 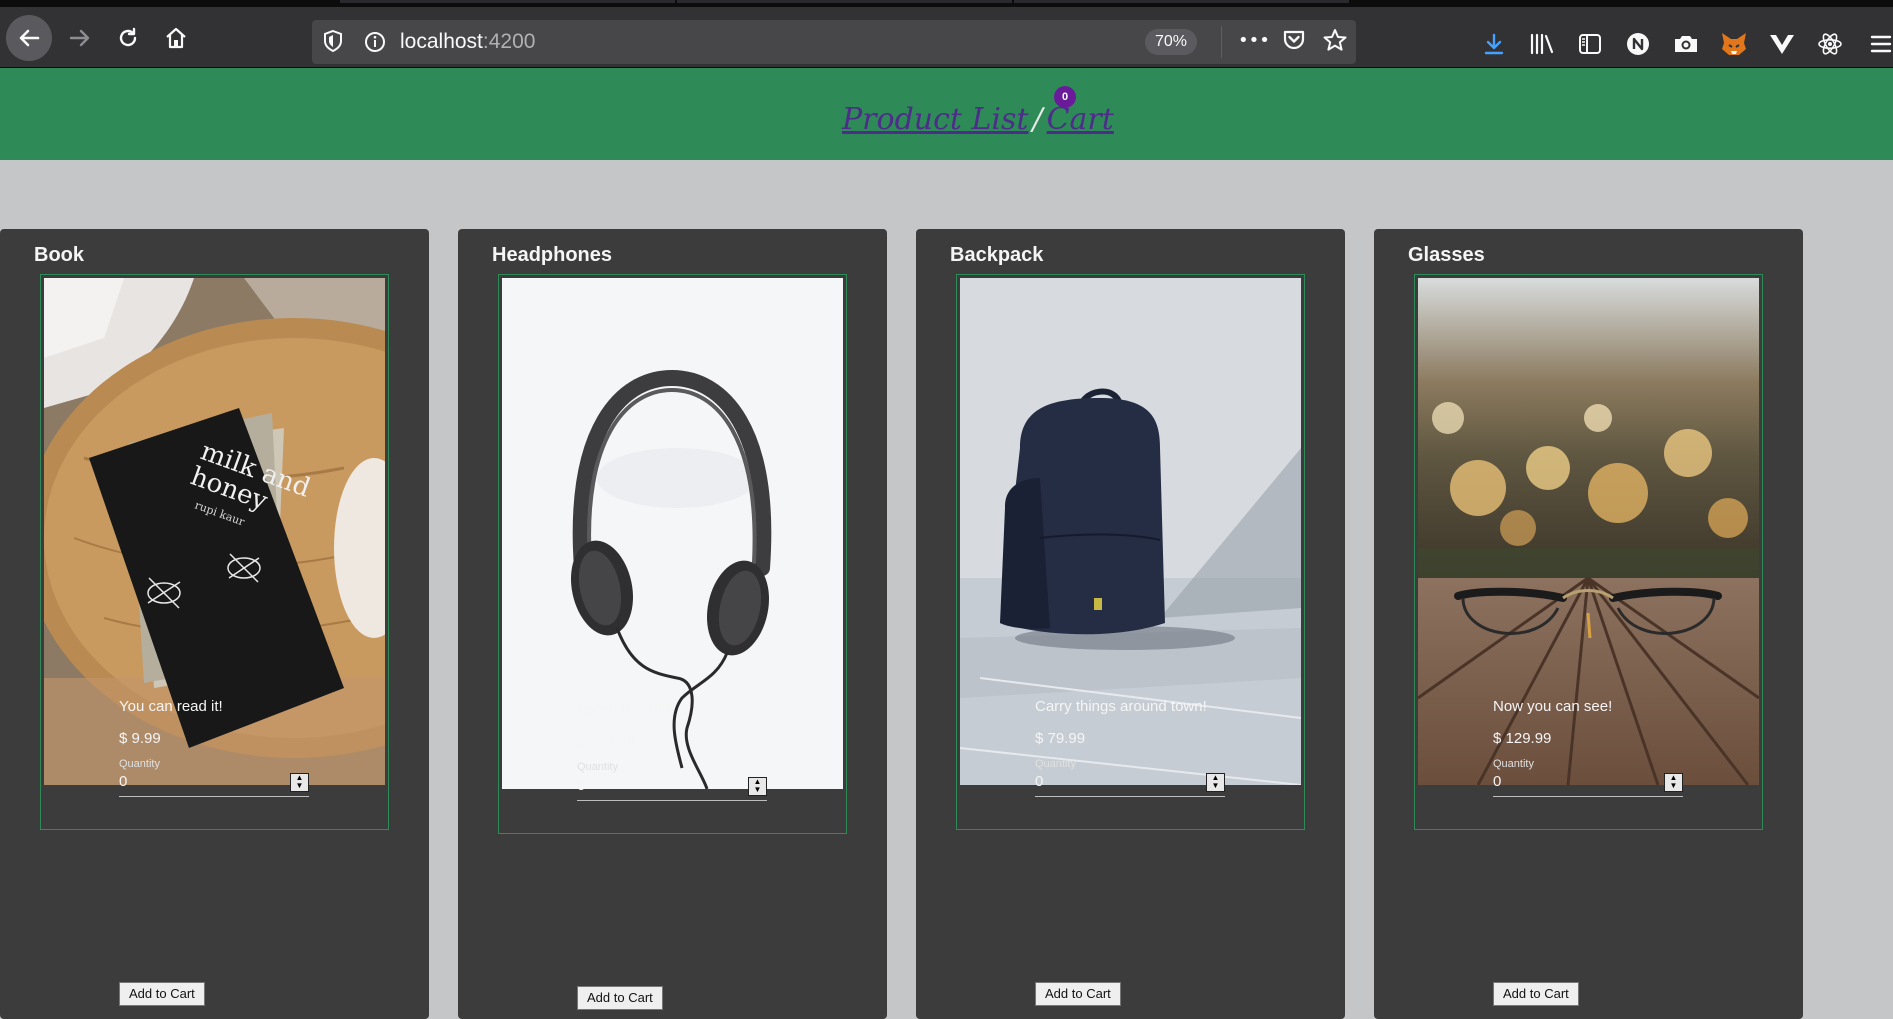 What do you see at coordinates (624, 709) in the screenshot?
I see `product-description: Listen to stuff!` at bounding box center [624, 709].